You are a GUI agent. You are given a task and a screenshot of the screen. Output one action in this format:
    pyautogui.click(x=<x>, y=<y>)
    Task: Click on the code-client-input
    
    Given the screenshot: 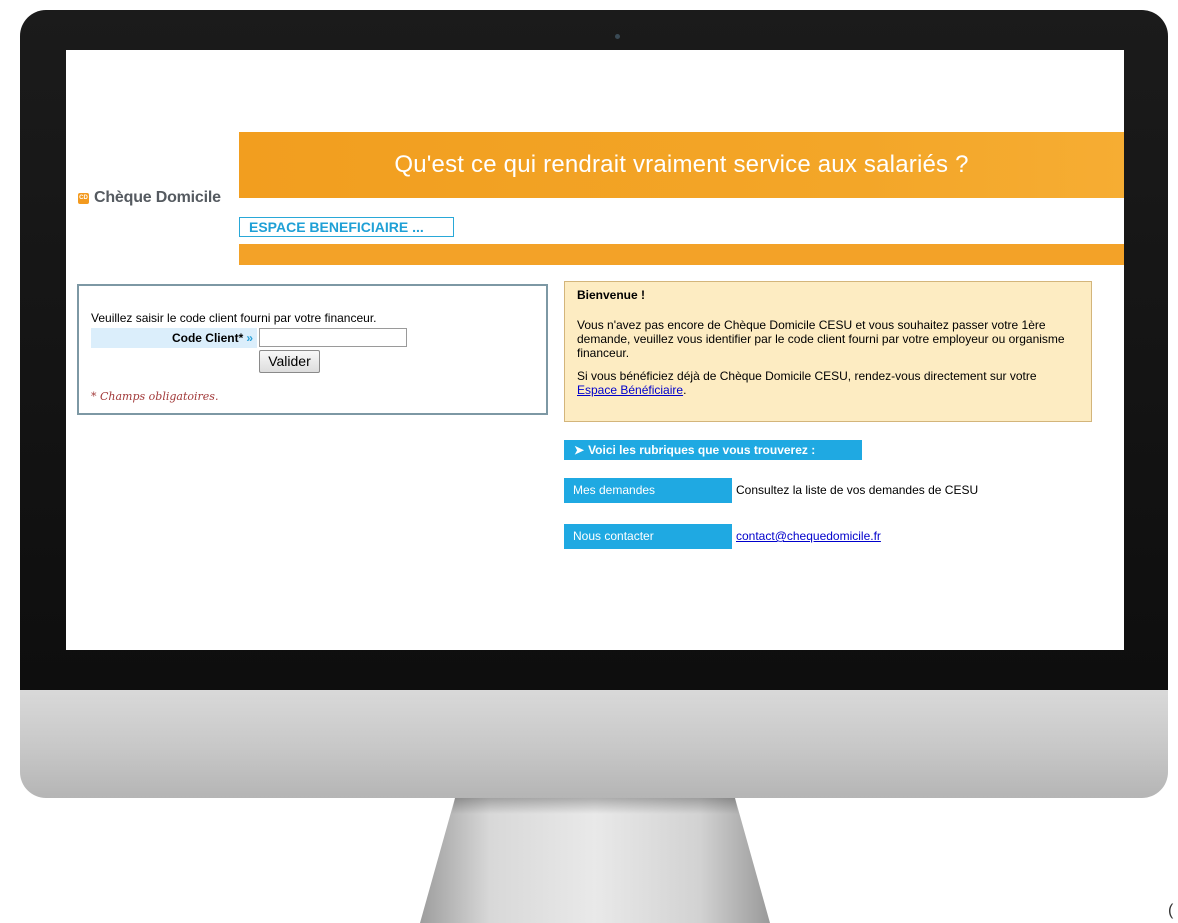 What is the action you would take?
    pyautogui.click(x=333, y=337)
    